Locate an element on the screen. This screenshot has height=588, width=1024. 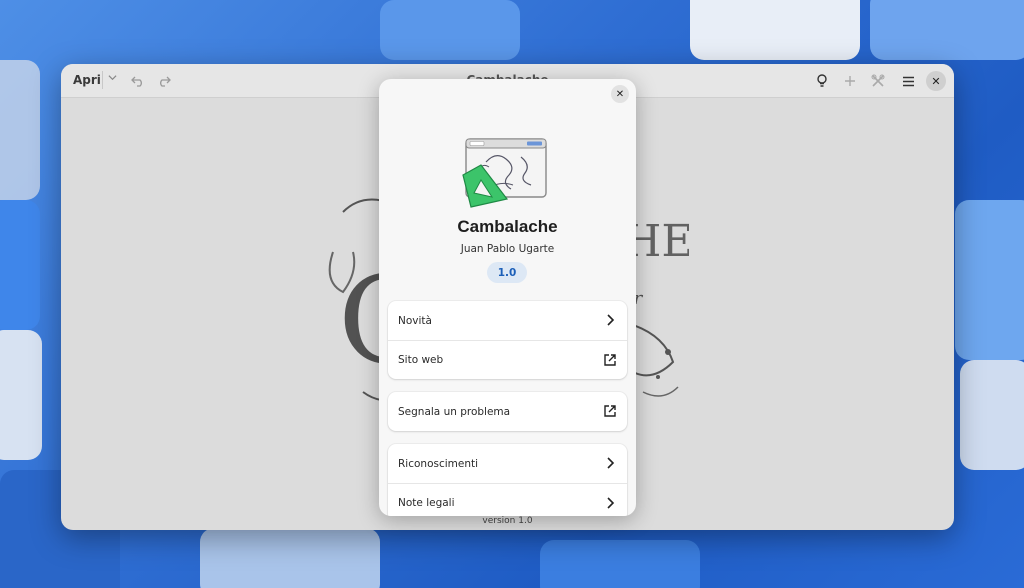
links-card: Novità Sito web is located at coordinates (507, 340).